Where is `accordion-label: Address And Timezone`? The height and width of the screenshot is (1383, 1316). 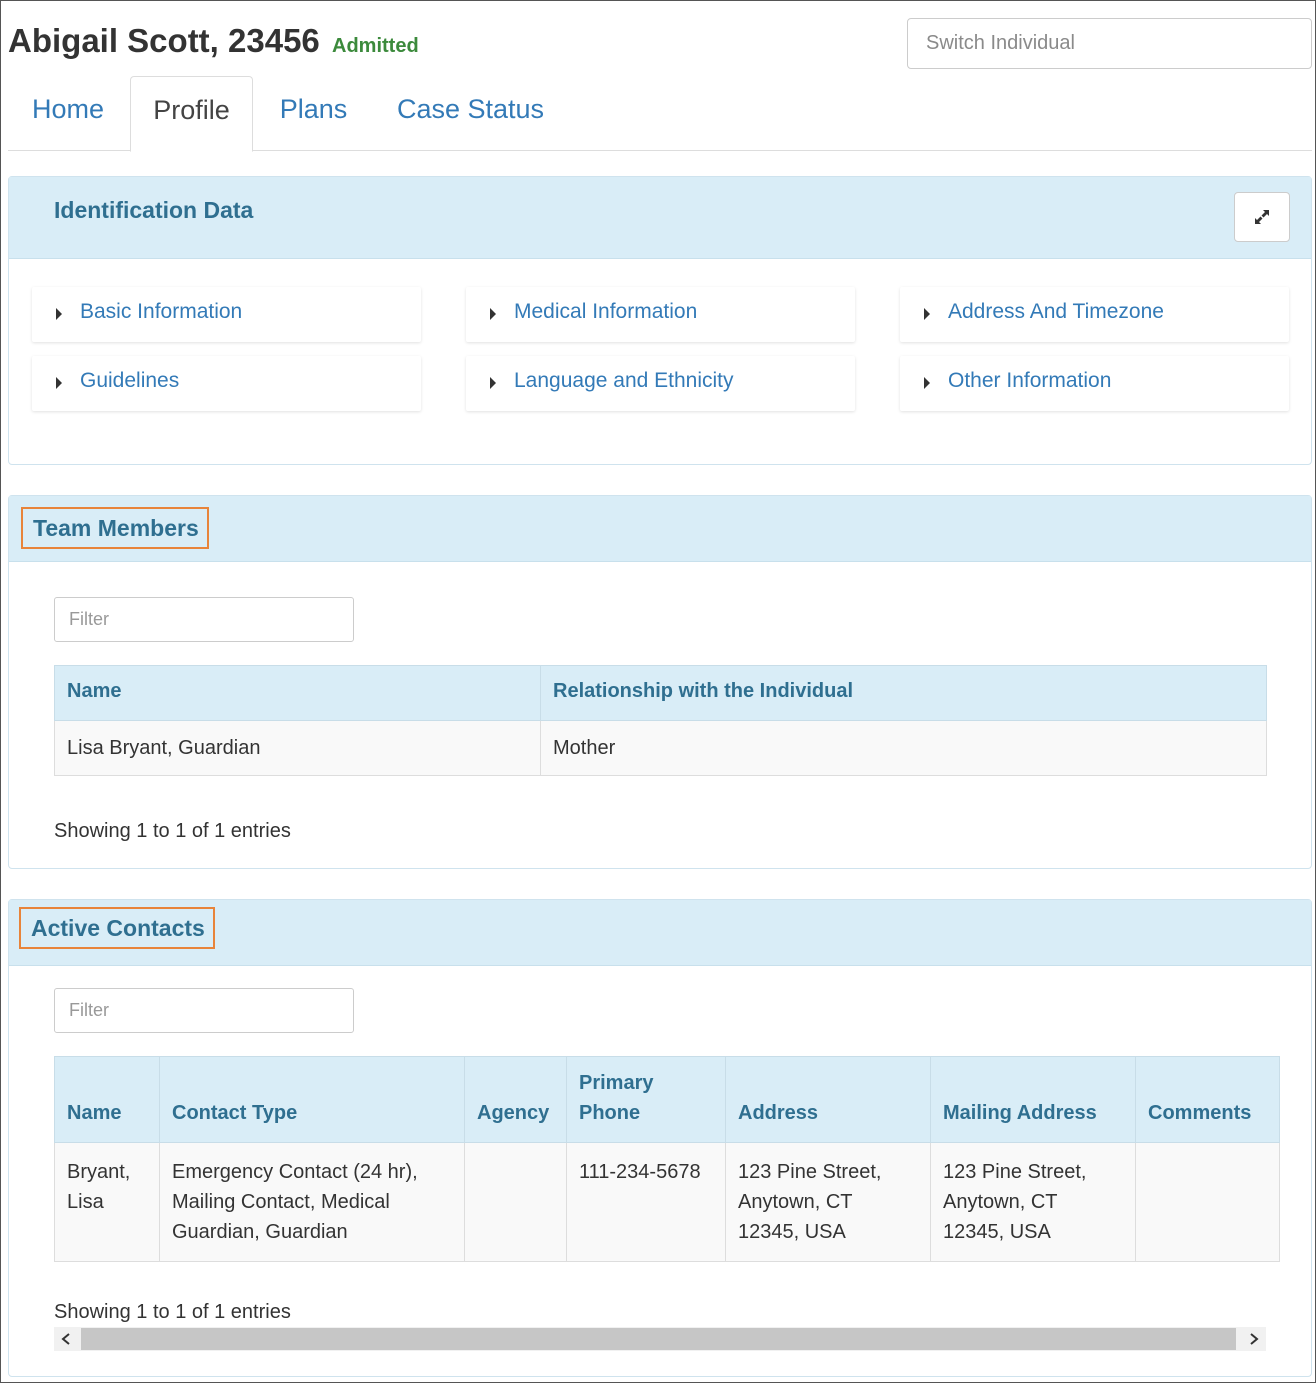
accordion-label: Address And Timezone is located at coordinates (1056, 311).